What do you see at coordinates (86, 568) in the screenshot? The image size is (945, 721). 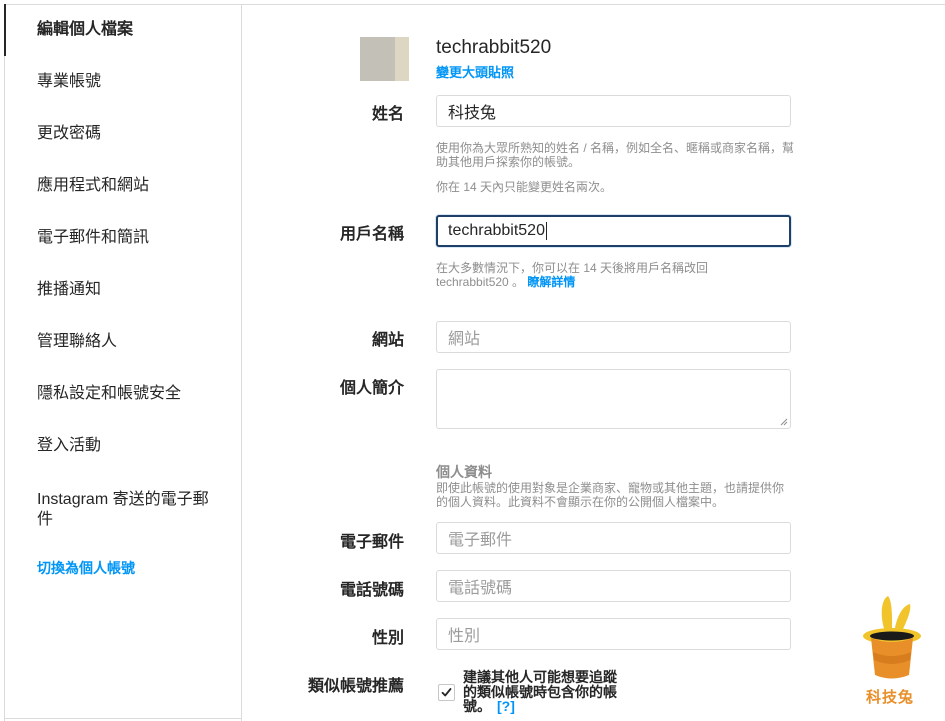 I see `switch-account-link: 切換為個人帳號` at bounding box center [86, 568].